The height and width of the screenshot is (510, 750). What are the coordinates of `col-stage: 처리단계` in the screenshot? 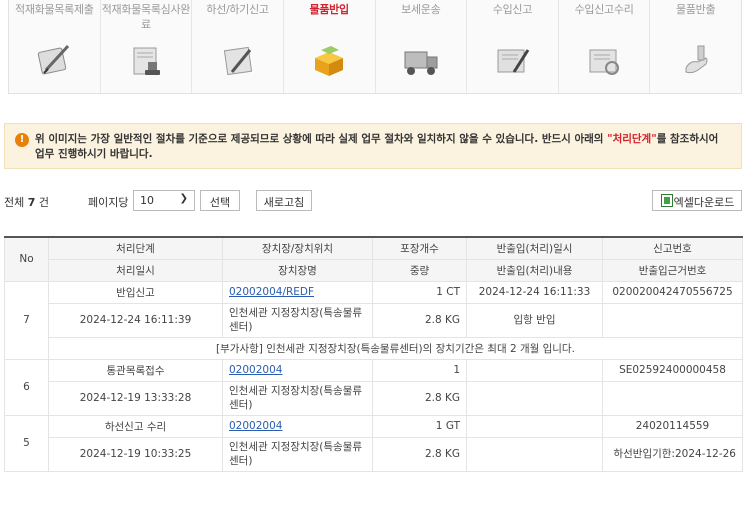 It's located at (135, 248).